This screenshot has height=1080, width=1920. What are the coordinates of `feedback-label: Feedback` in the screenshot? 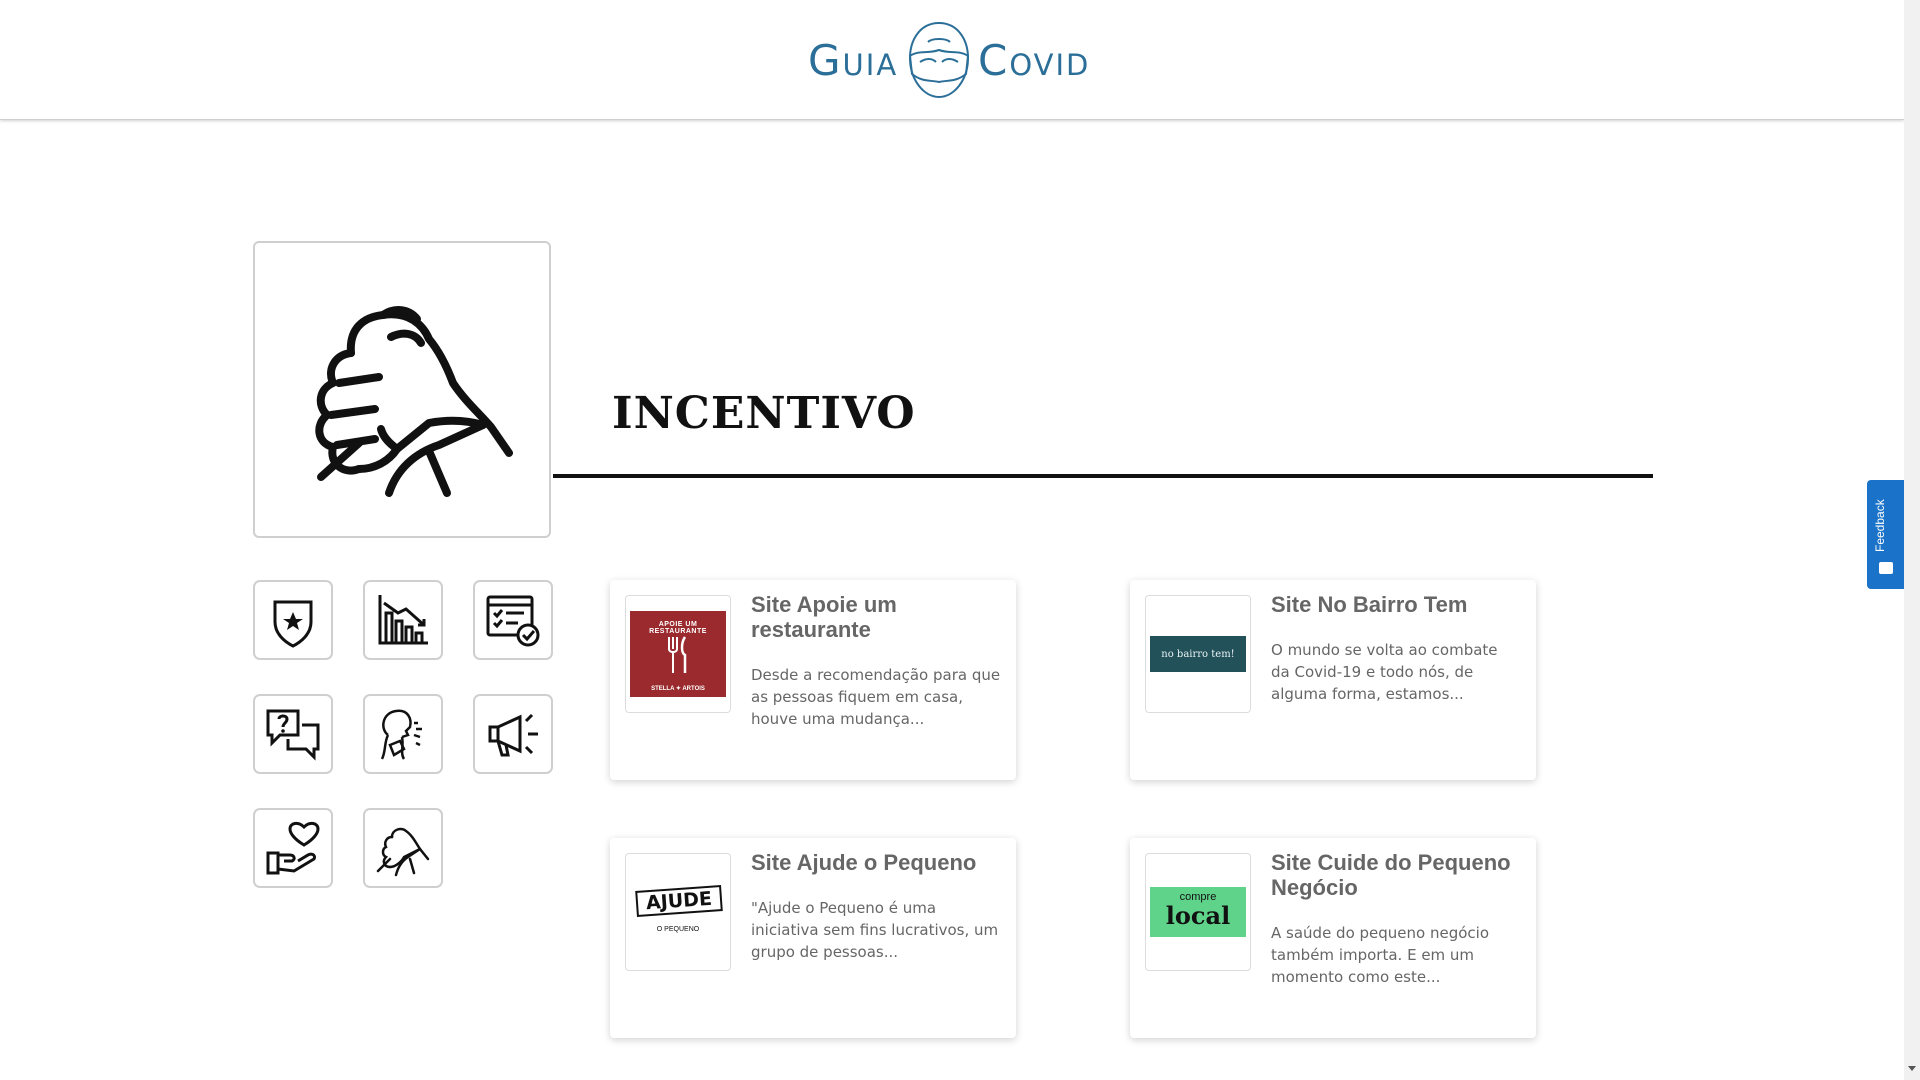 It's located at (1880, 525).